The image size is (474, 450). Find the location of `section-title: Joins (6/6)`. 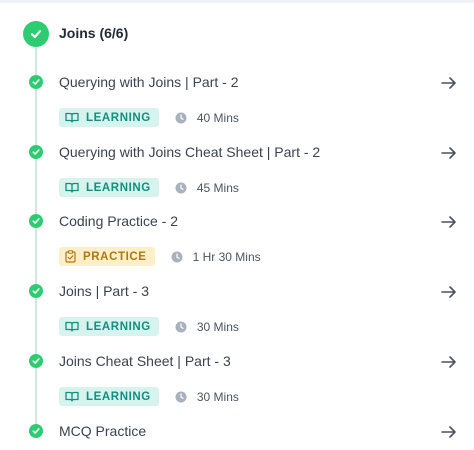

section-title: Joins (6/6) is located at coordinates (93, 33).